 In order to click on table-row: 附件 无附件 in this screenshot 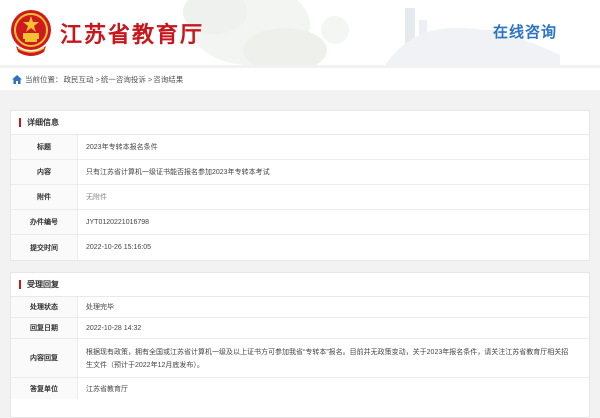, I will do `click(300, 197)`.